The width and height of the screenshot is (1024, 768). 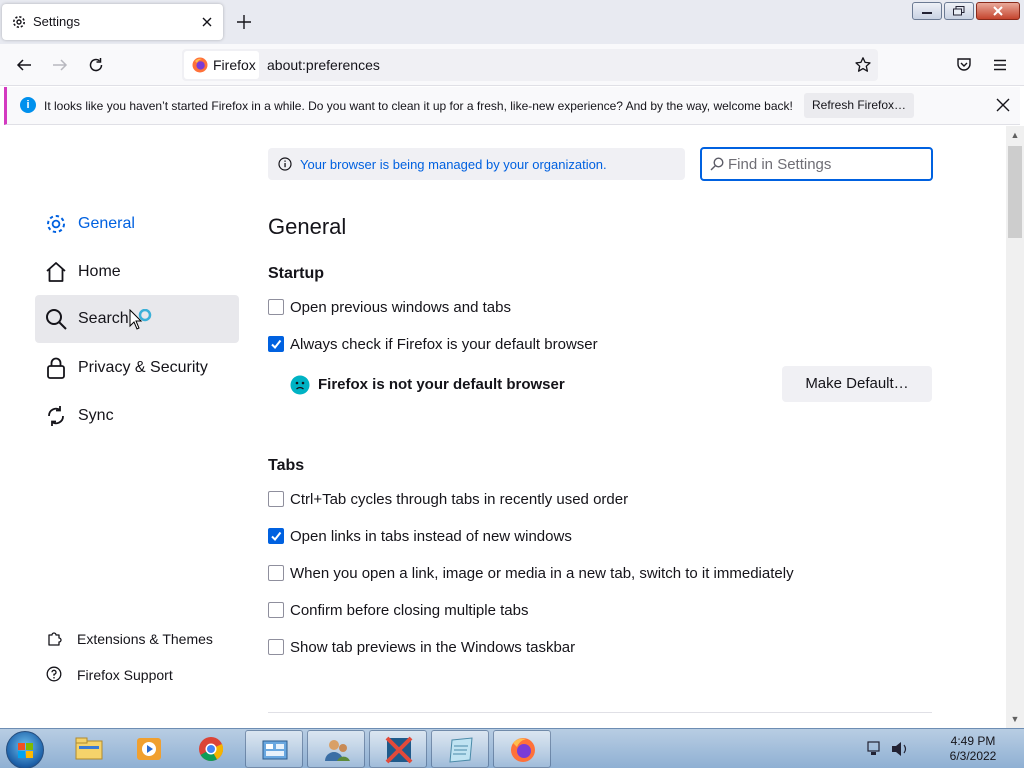 I want to click on window-controls, so click(x=966, y=11).